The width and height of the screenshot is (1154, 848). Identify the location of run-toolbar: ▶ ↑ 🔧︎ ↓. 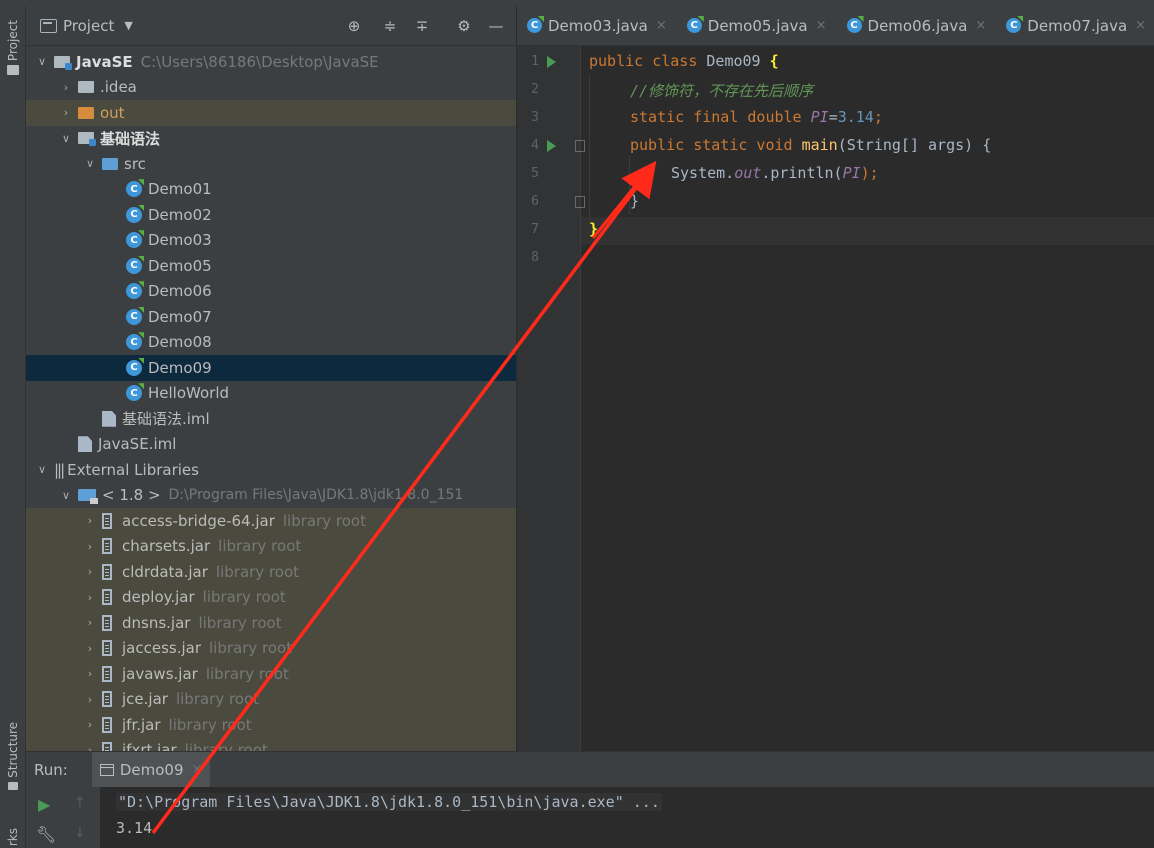
(63, 817).